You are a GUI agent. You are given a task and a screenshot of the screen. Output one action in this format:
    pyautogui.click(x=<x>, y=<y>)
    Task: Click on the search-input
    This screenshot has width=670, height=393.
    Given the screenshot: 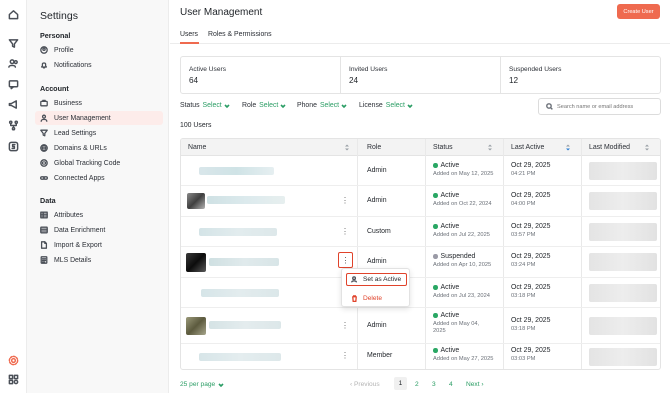 What is the action you would take?
    pyautogui.click(x=607, y=106)
    